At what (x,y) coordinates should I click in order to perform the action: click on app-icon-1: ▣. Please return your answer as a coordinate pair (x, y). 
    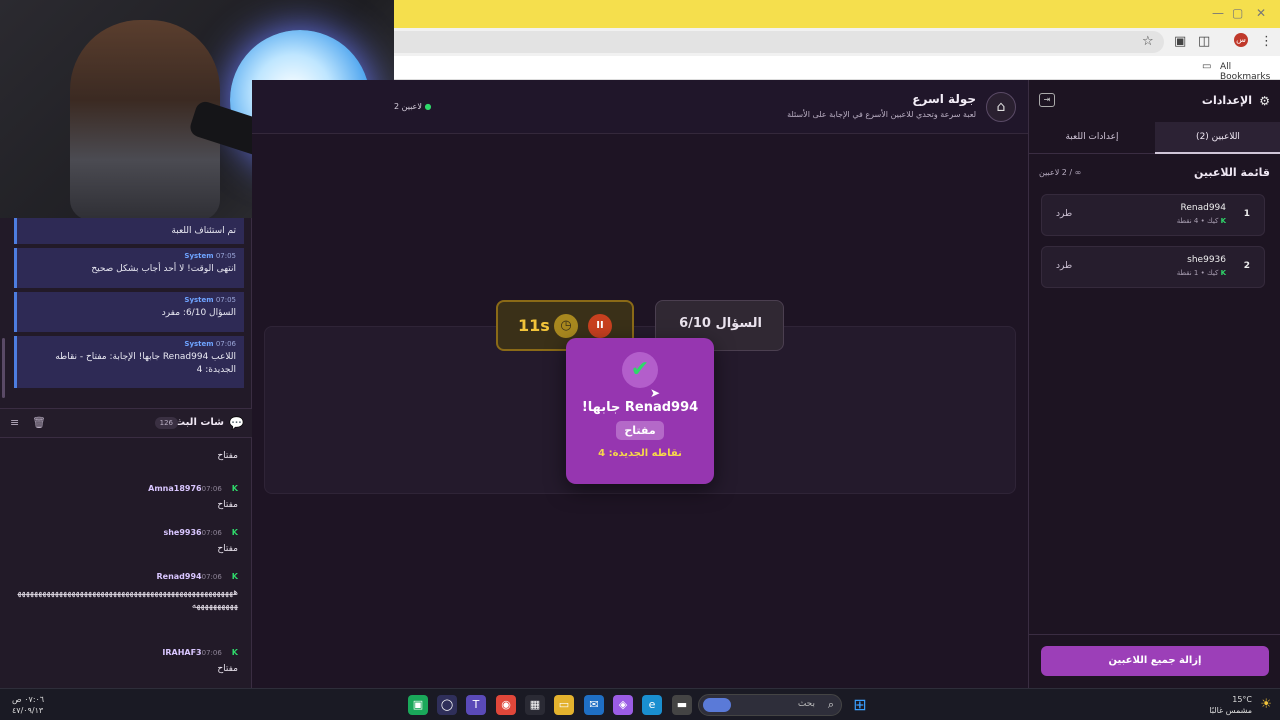
    Looking at the image, I should click on (418, 705).